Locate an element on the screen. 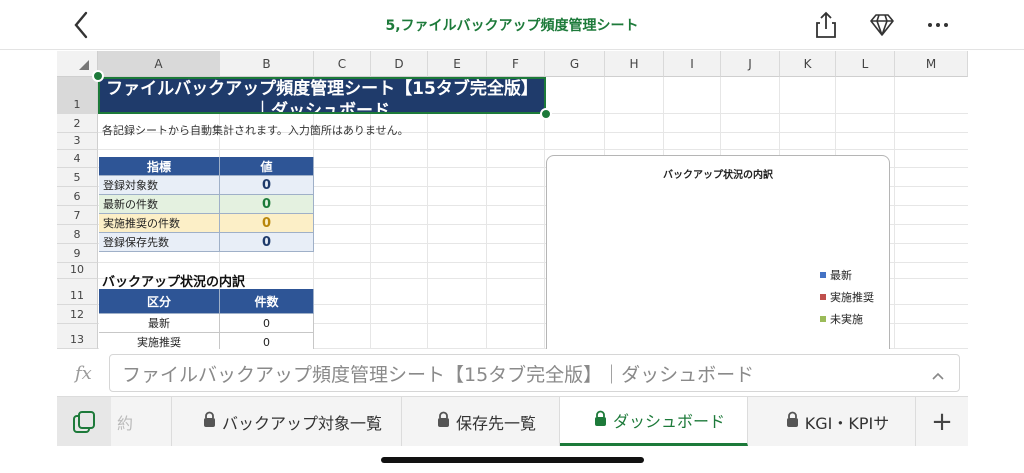 The width and height of the screenshot is (1024, 473). legend-label: 実施推奨 is located at coordinates (852, 297).